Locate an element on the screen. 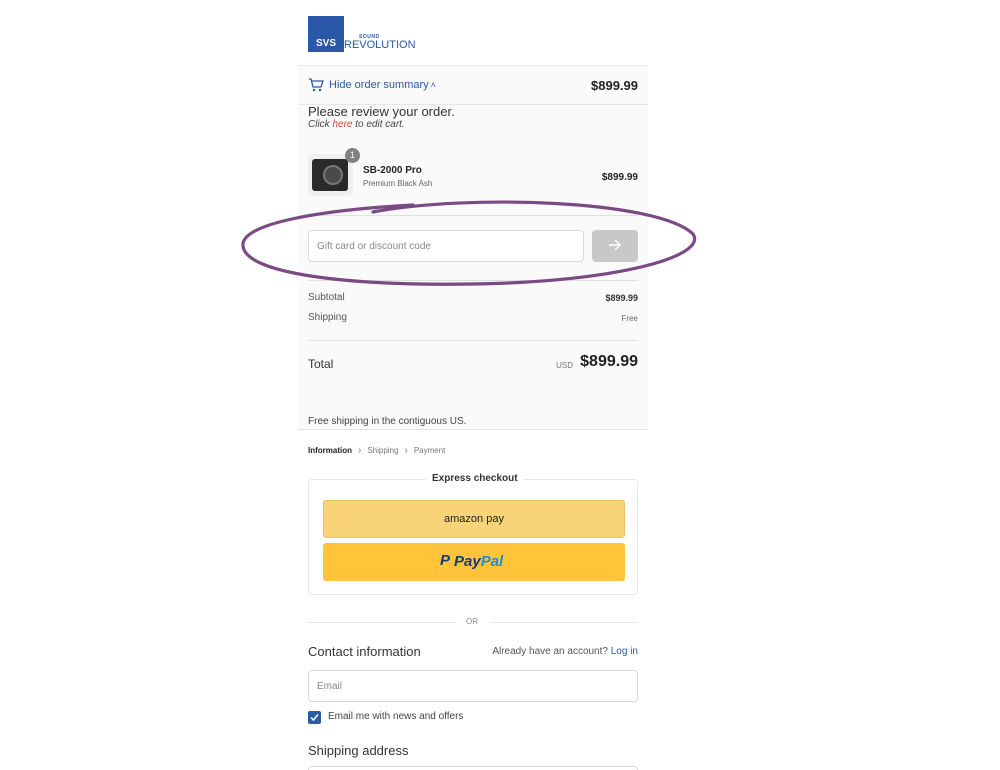  total-label: Total is located at coordinates (321, 364).